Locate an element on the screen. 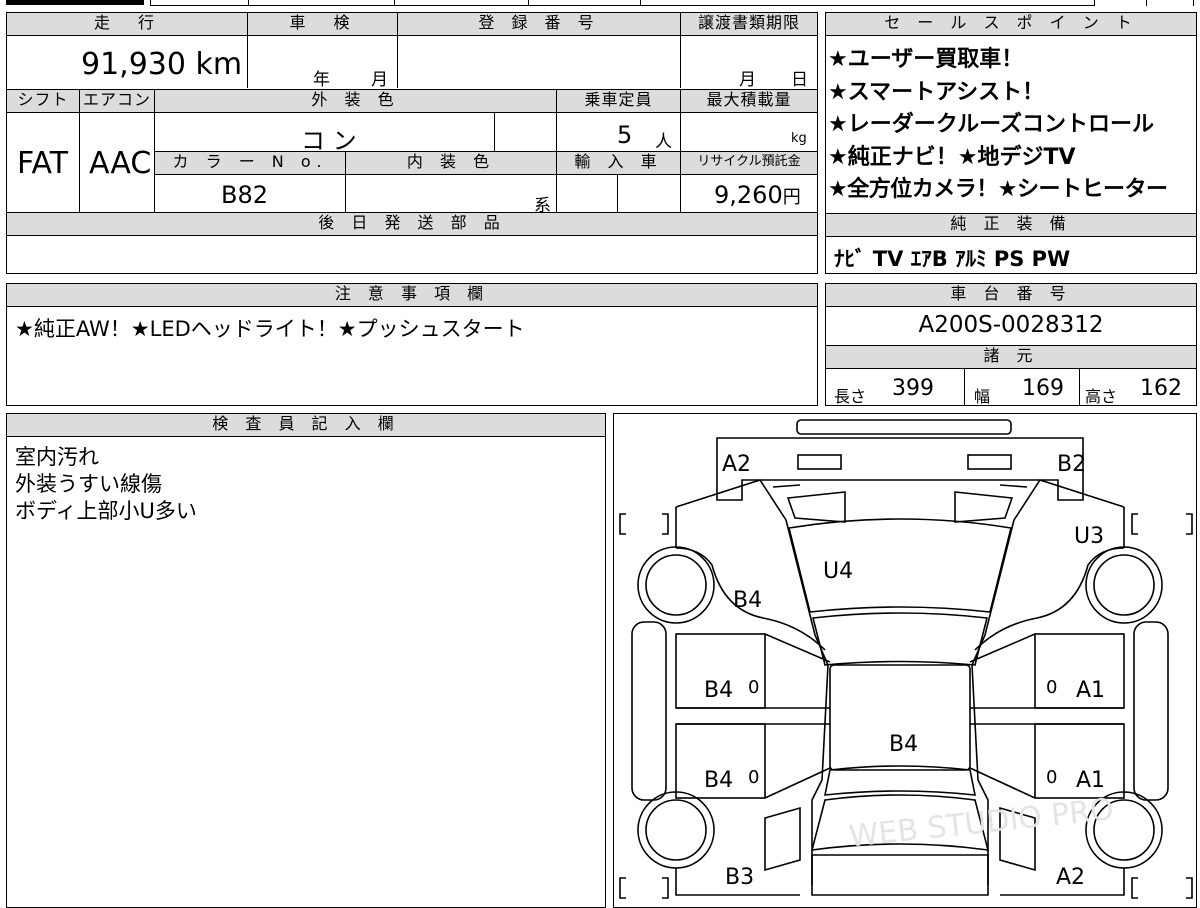 The image size is (1200, 908). shift-value: FAT is located at coordinates (43, 163).